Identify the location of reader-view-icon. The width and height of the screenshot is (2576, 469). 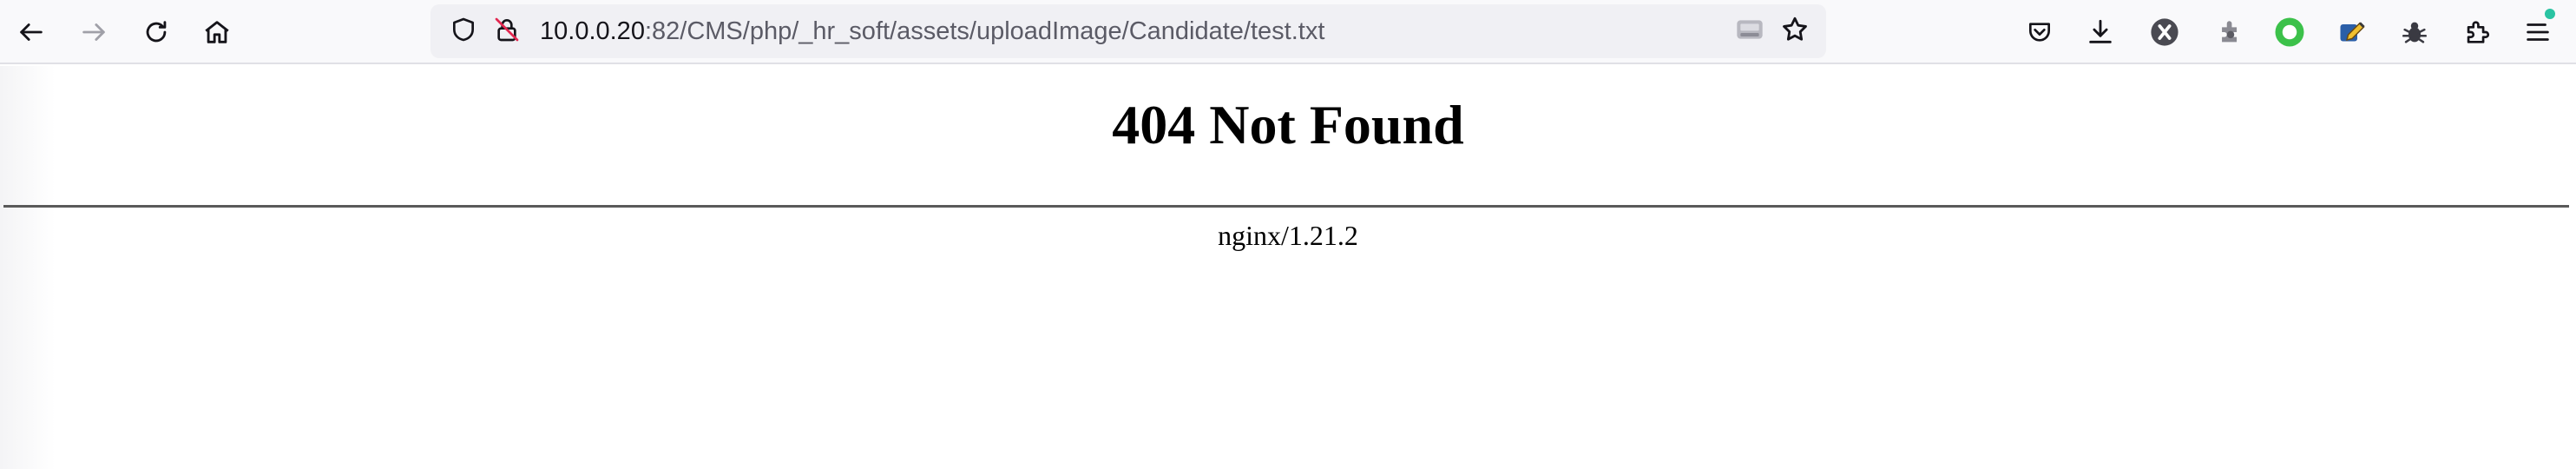
(1749, 32).